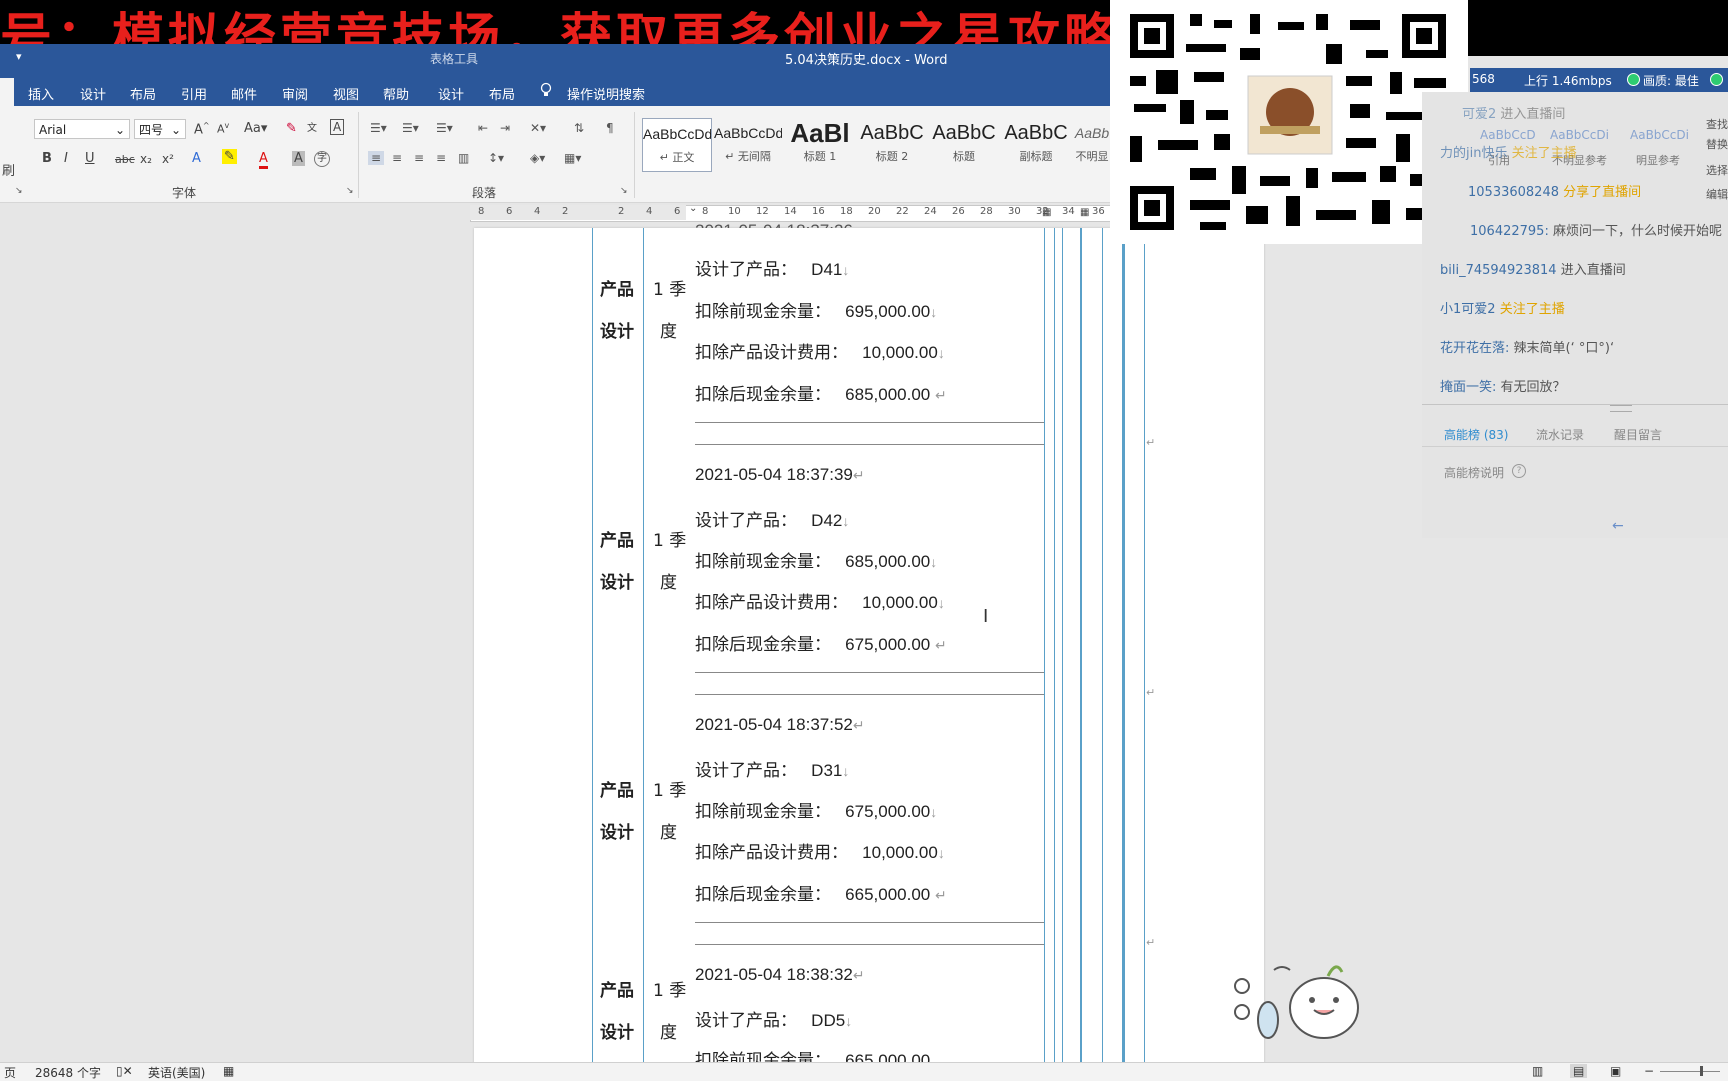 The width and height of the screenshot is (1728, 1081). Describe the element at coordinates (184, 193) in the screenshot. I see `font-group-label: 字体` at that location.